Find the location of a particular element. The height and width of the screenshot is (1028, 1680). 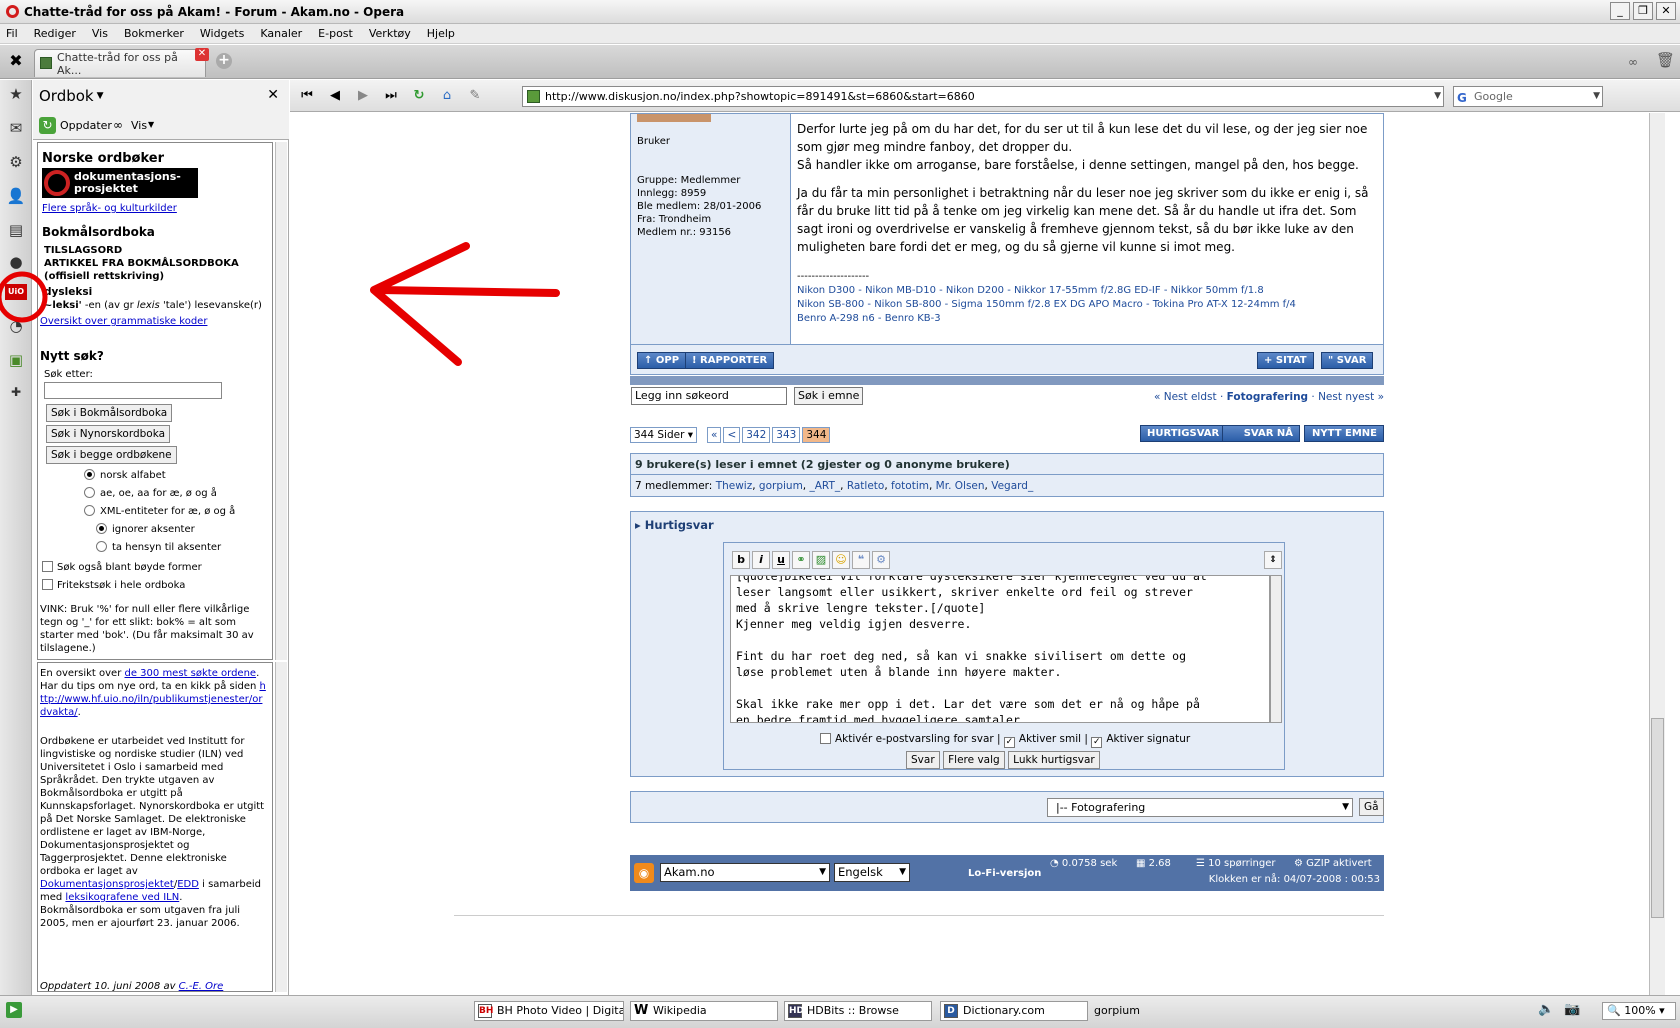

top-300-link: de 300 mest søkte ordene is located at coordinates (191, 673).